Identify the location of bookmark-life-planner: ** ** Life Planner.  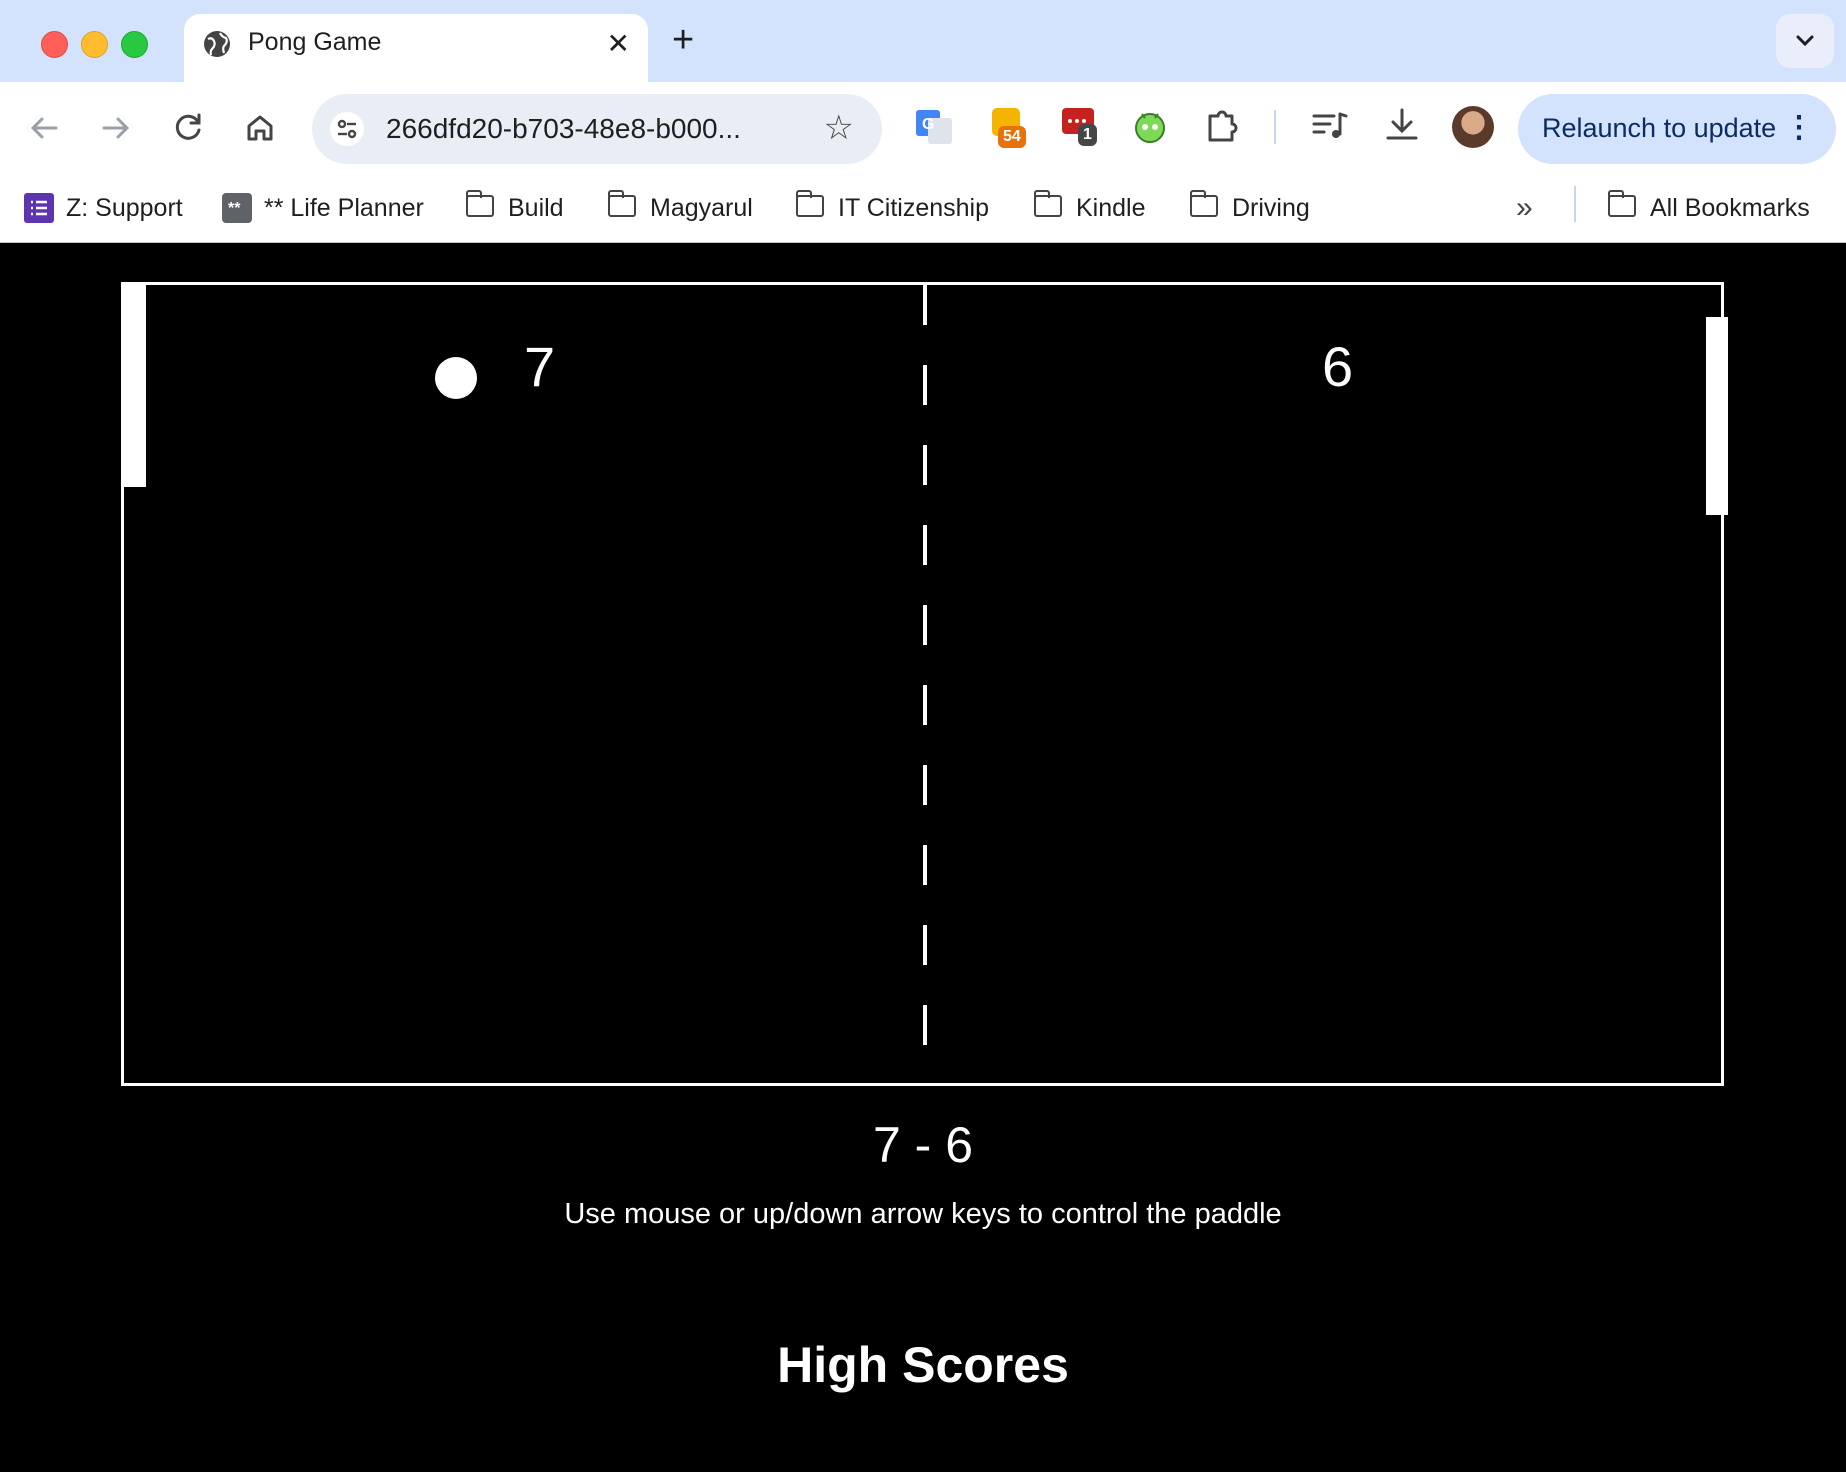
(323, 208).